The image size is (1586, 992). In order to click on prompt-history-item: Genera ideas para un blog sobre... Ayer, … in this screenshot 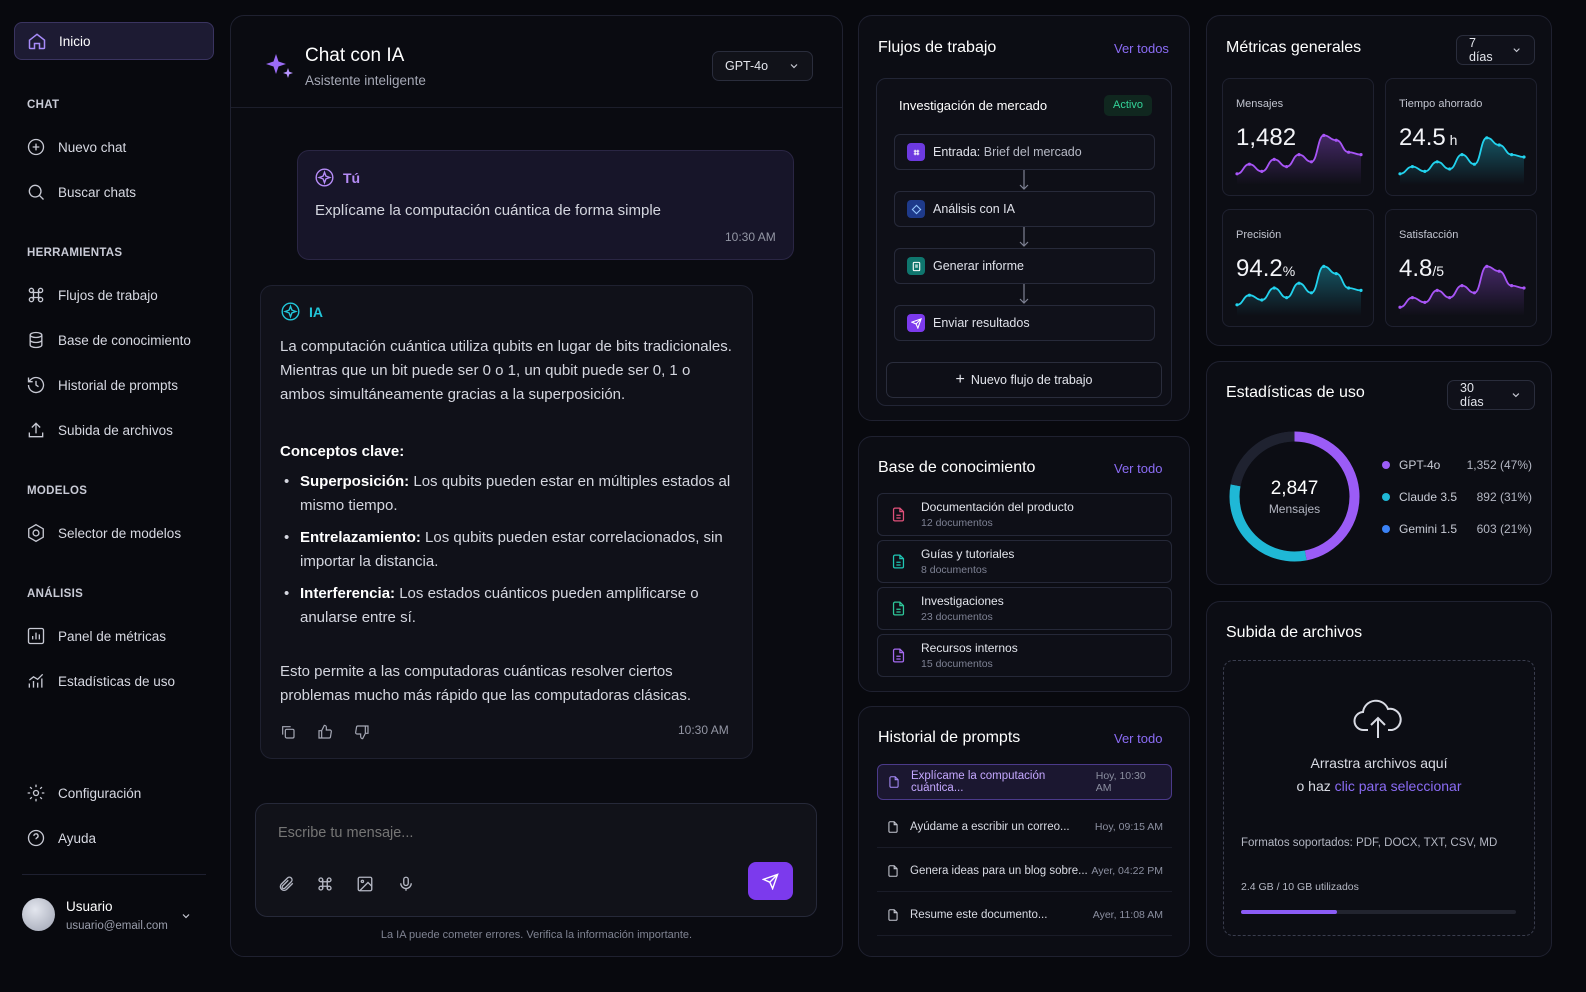, I will do `click(1024, 871)`.